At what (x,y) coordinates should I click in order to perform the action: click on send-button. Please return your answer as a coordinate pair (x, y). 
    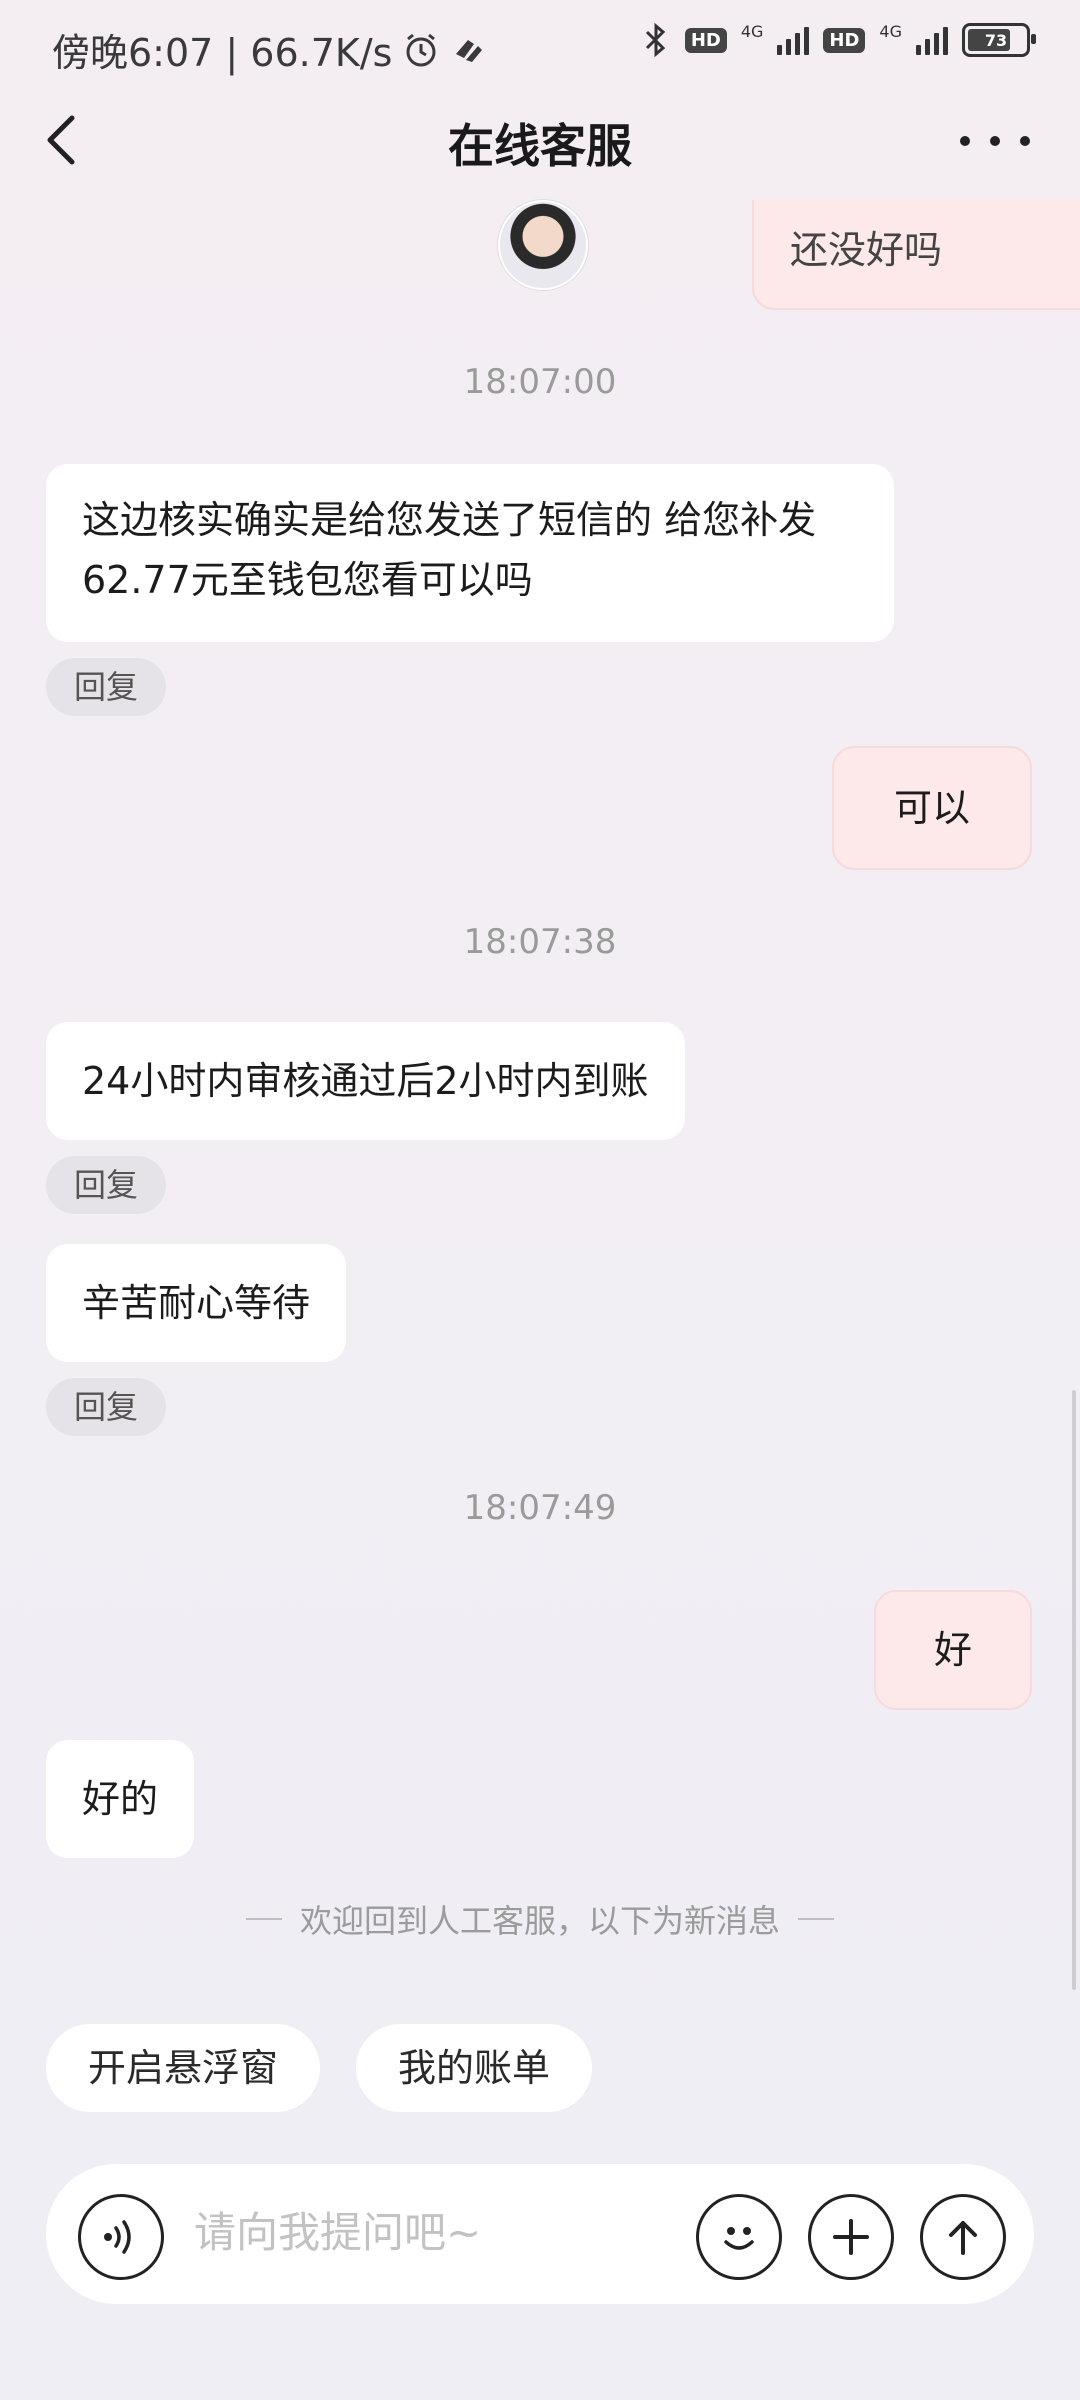
    Looking at the image, I should click on (963, 2237).